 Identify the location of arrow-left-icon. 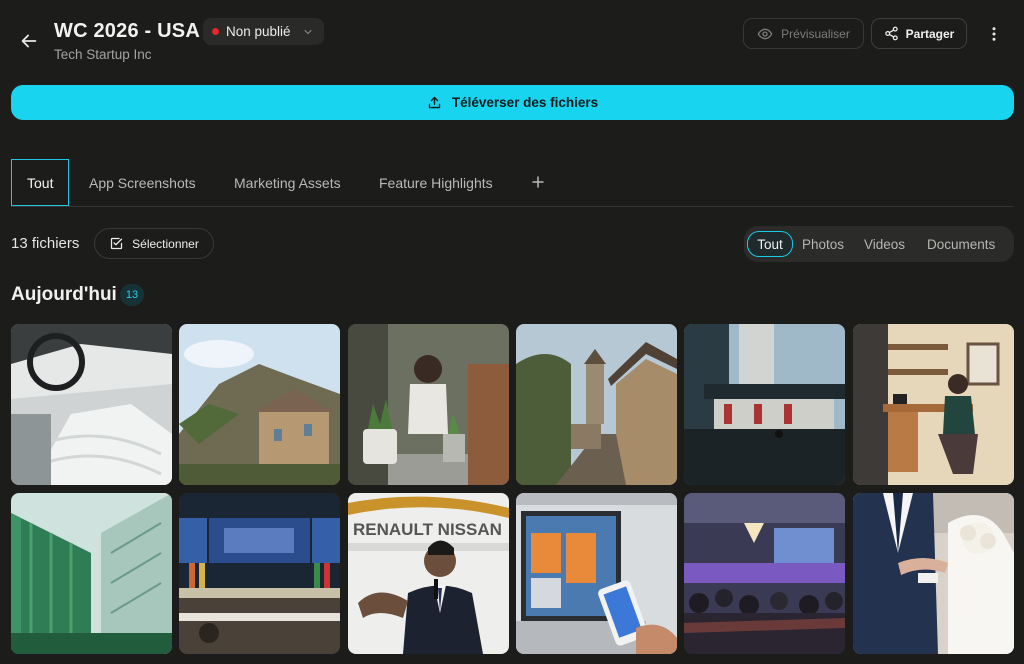
(29, 41).